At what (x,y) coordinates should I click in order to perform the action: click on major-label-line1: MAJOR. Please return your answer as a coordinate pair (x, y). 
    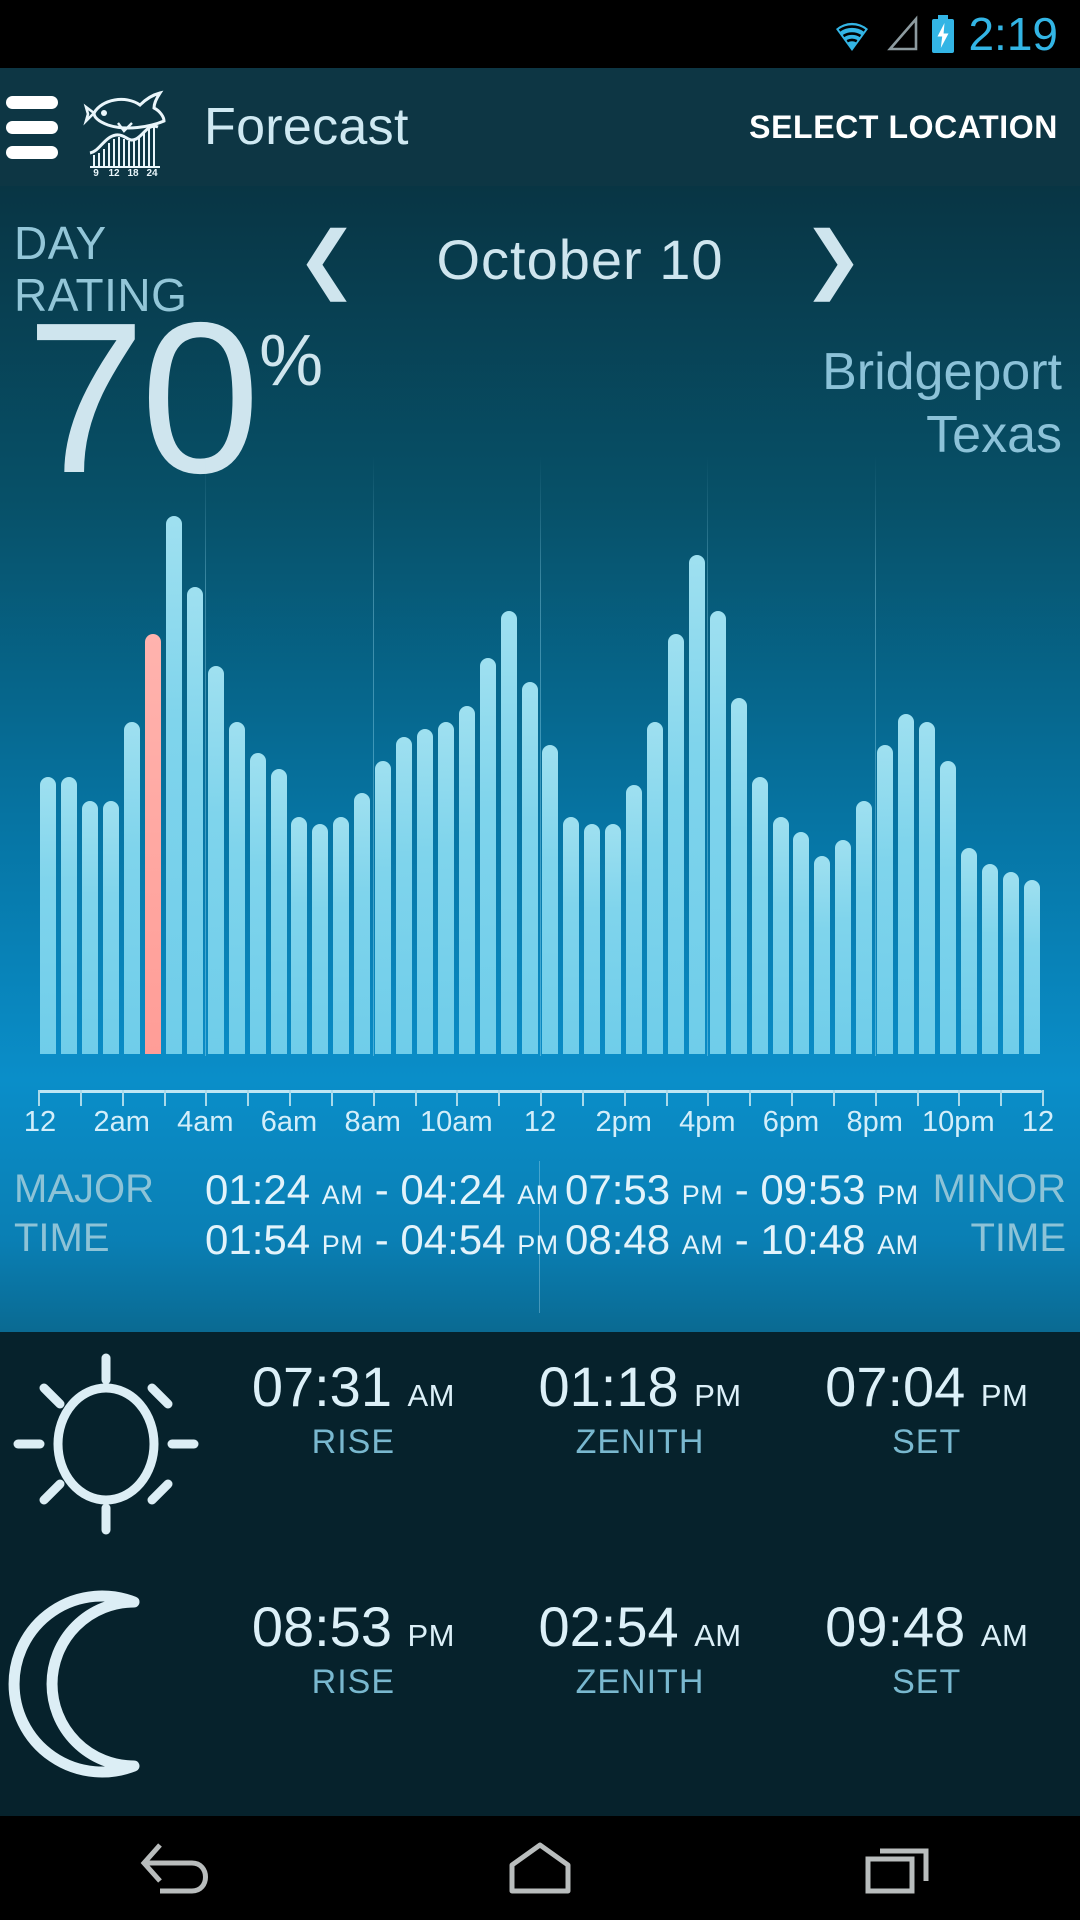
    Looking at the image, I should click on (84, 1189).